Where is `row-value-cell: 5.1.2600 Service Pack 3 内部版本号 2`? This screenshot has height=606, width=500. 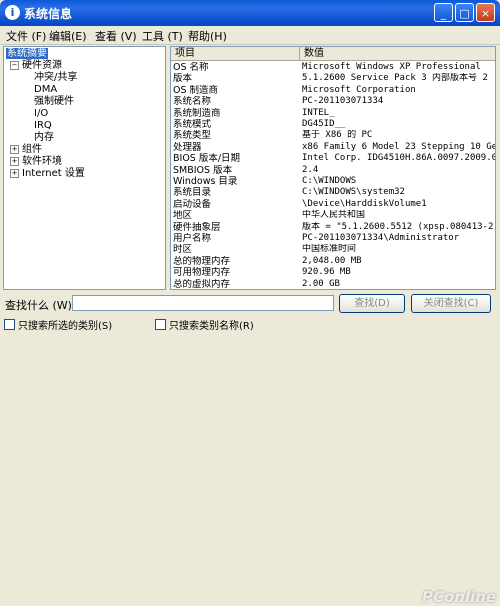 row-value-cell: 5.1.2600 Service Pack 3 内部版本号 2 is located at coordinates (395, 78).